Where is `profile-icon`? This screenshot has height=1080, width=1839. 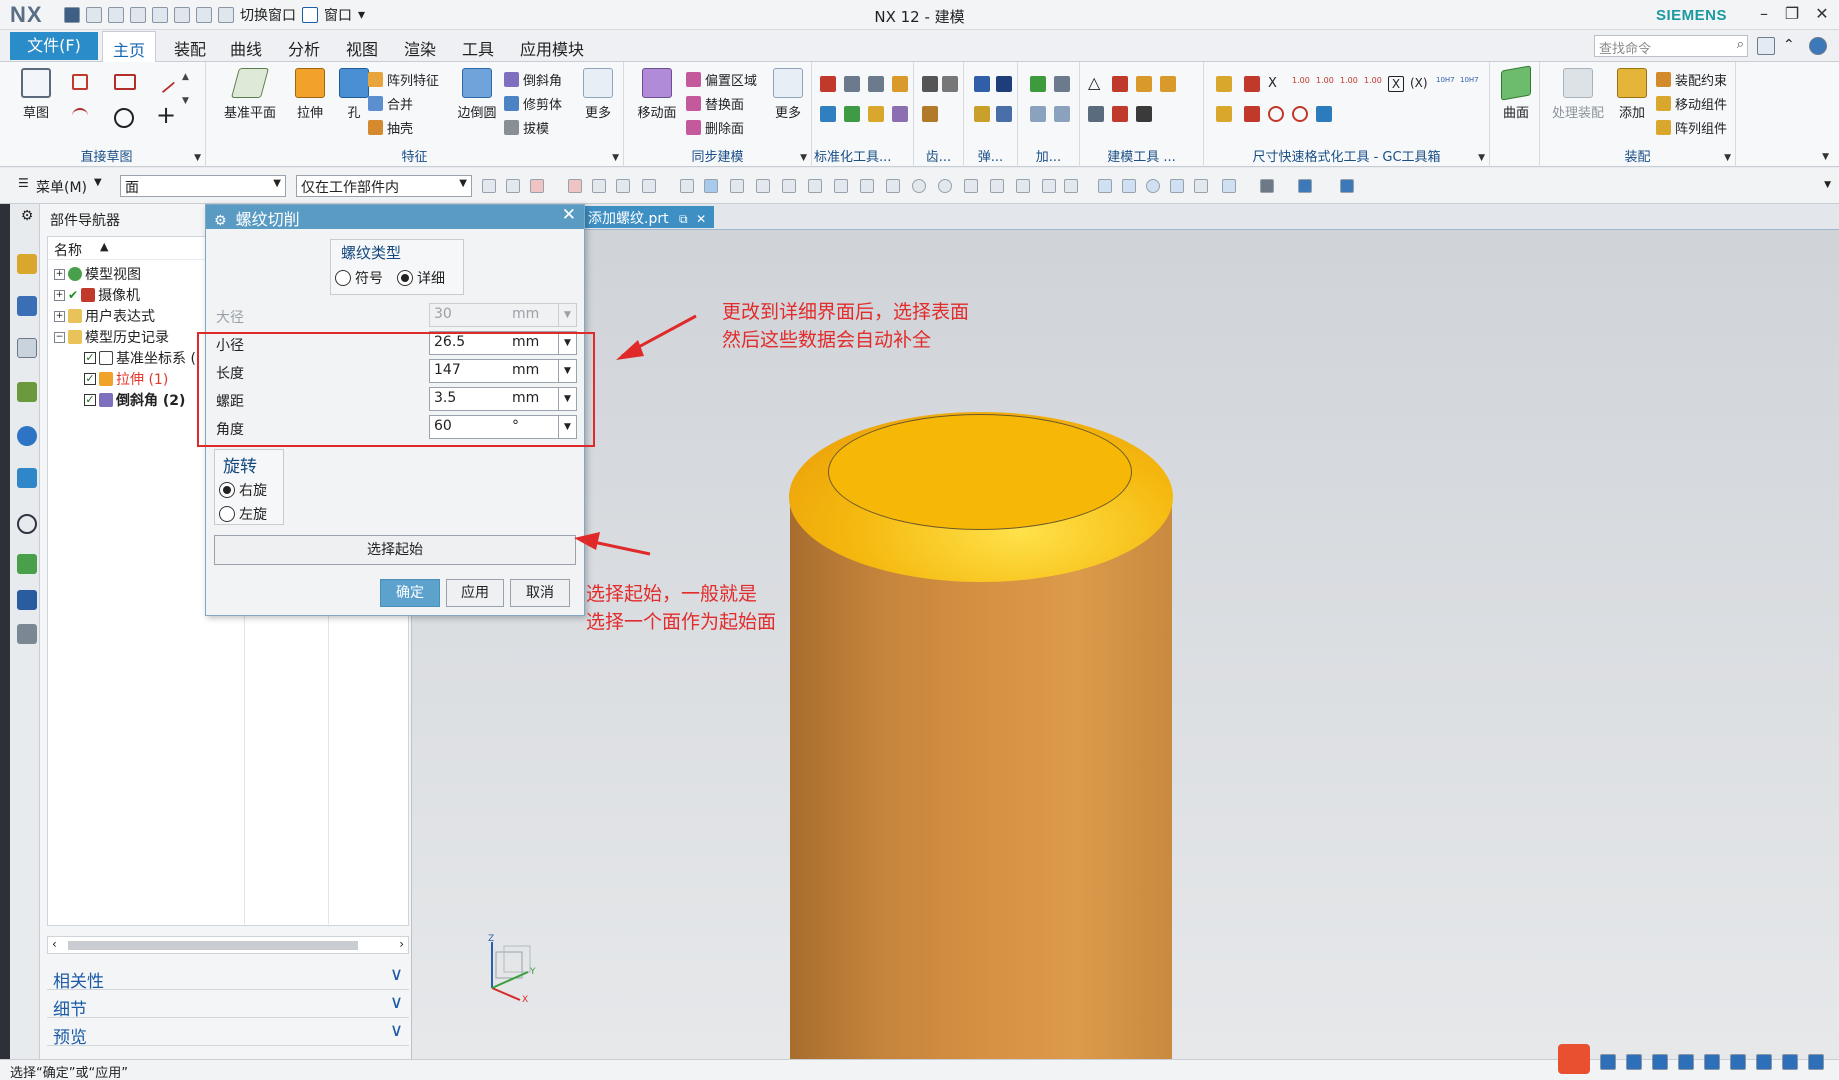 profile-icon is located at coordinates (80, 82).